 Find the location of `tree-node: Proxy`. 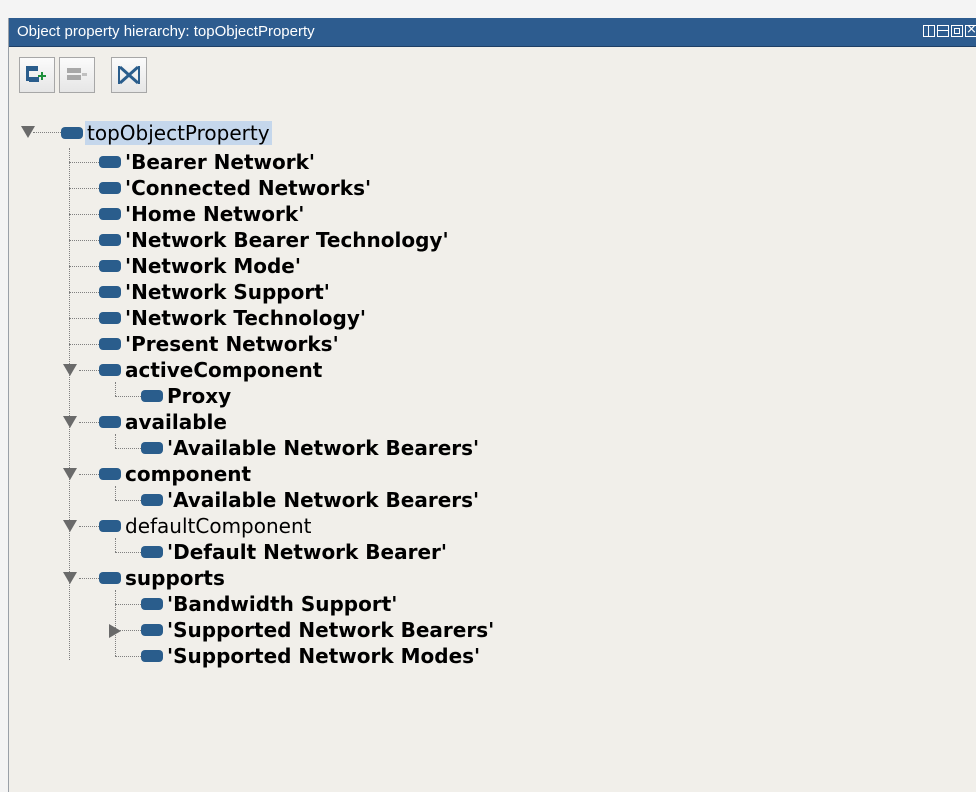

tree-node: Proxy is located at coordinates (187, 396).